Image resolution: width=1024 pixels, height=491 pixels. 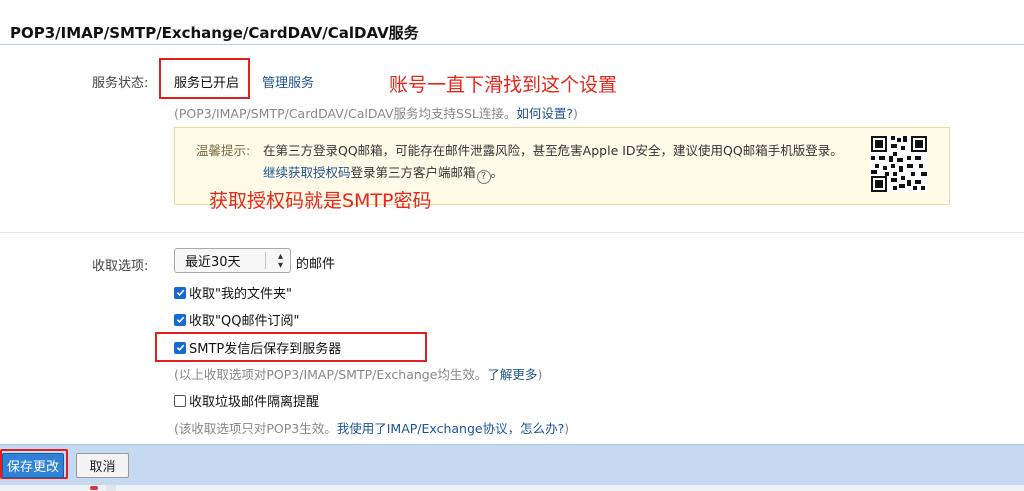 I want to click on warning-label: 温馨提示:, so click(x=223, y=150).